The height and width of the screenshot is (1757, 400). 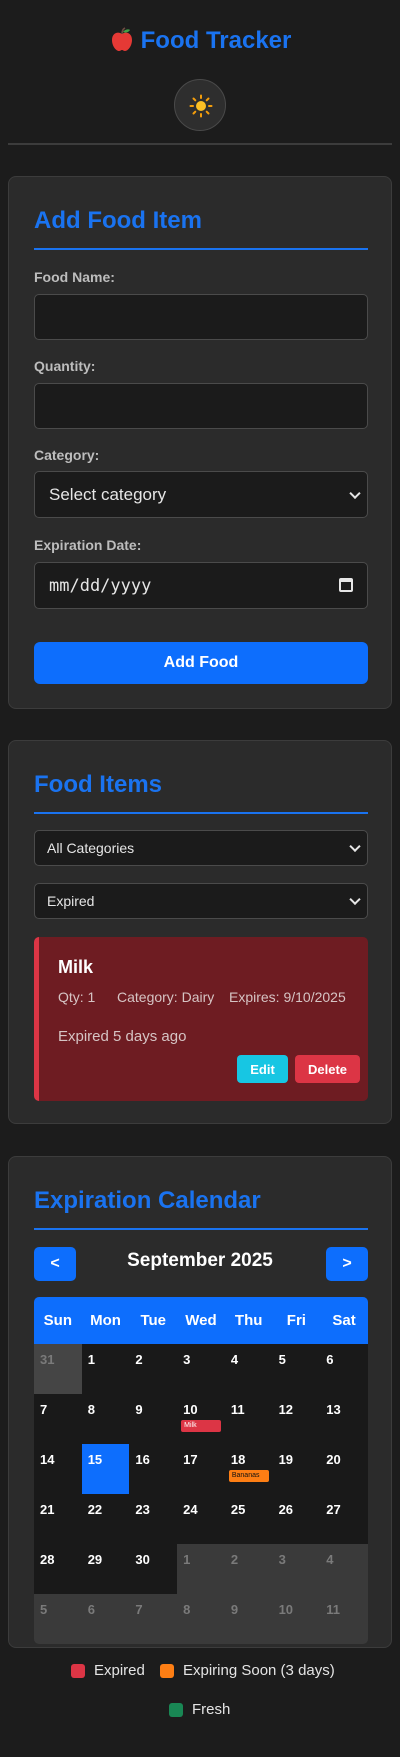 I want to click on day-number: 13, so click(x=333, y=1409).